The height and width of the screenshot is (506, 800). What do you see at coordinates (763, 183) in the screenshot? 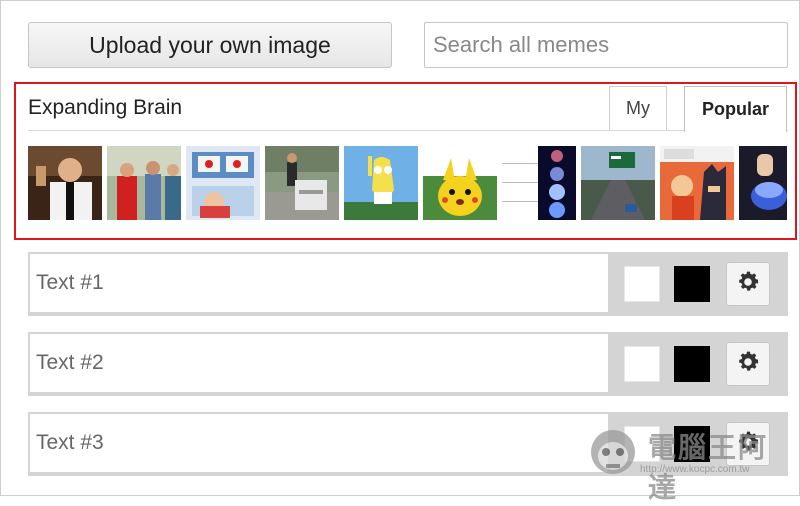
I see `hand-button-thumb` at bounding box center [763, 183].